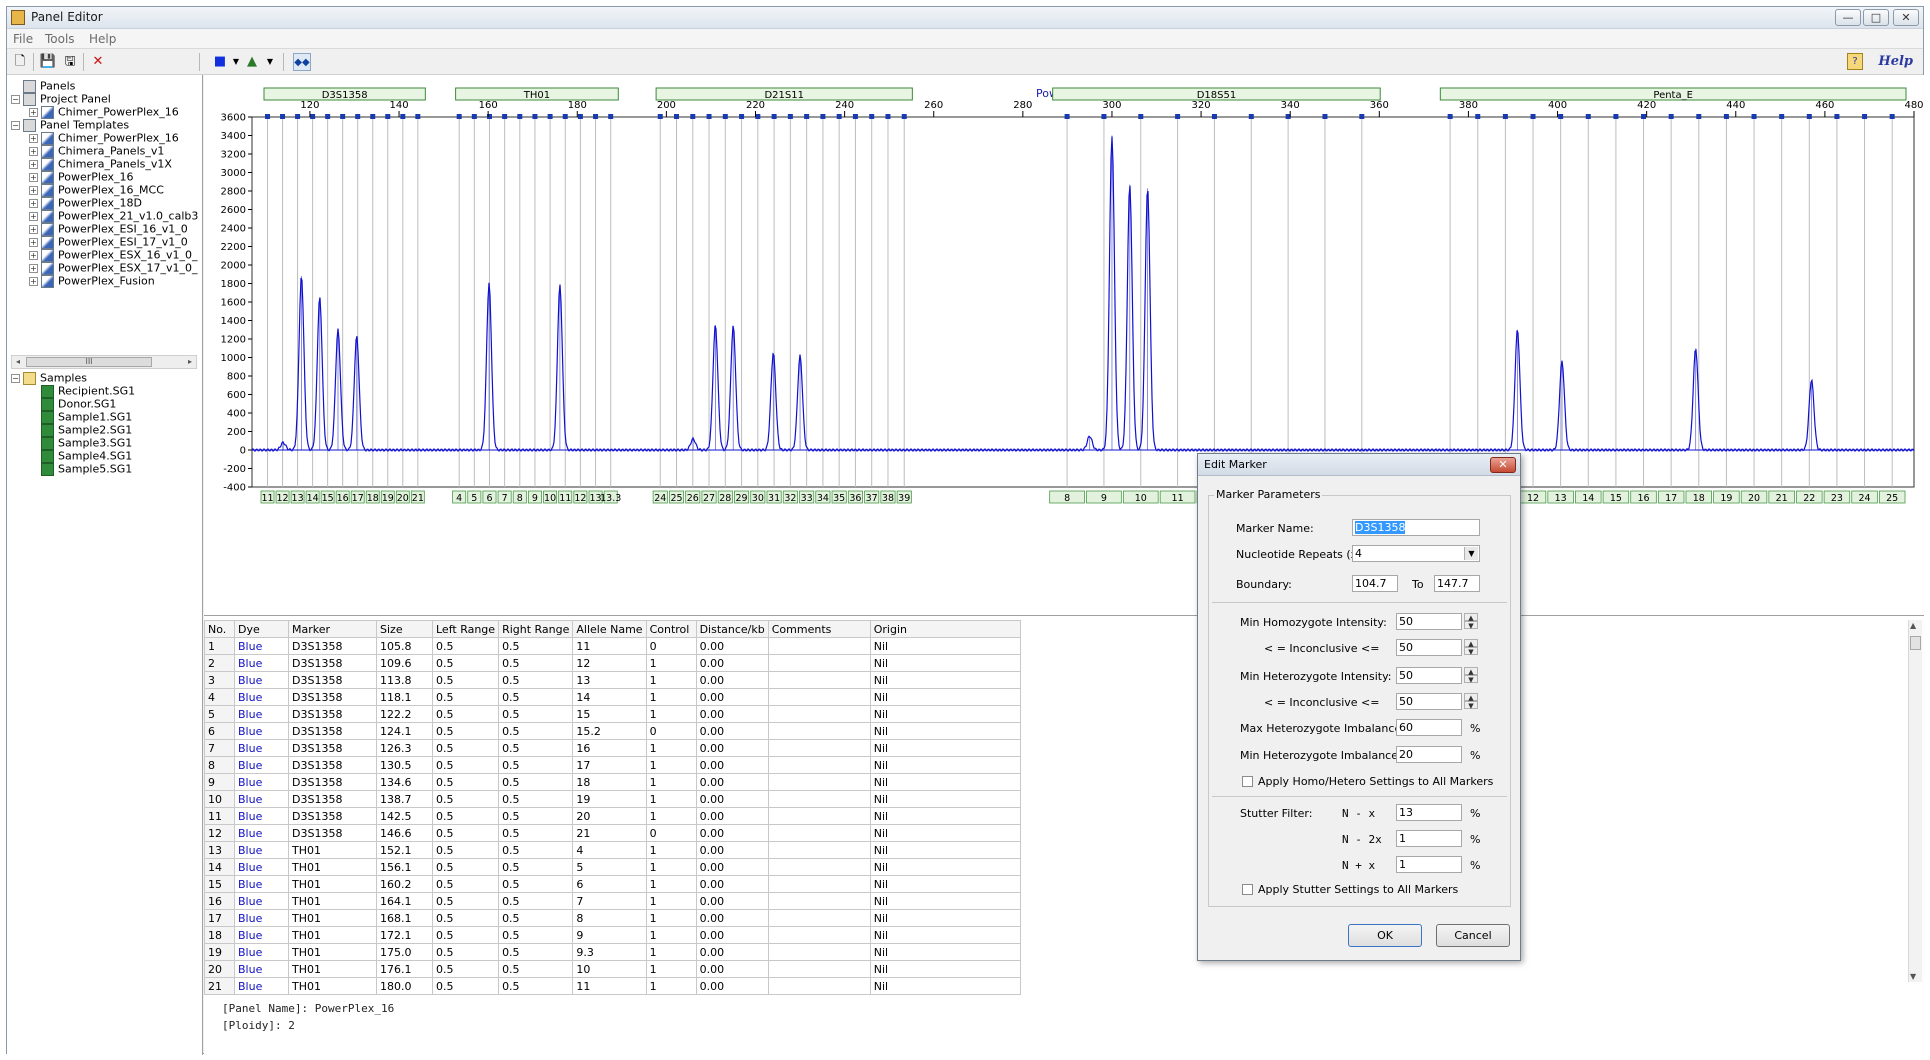 The image size is (1930, 1060). I want to click on table-row: 20 Blue TH01 176.1 0.5 0.5 10 1 0.00 Nil, so click(612, 969).